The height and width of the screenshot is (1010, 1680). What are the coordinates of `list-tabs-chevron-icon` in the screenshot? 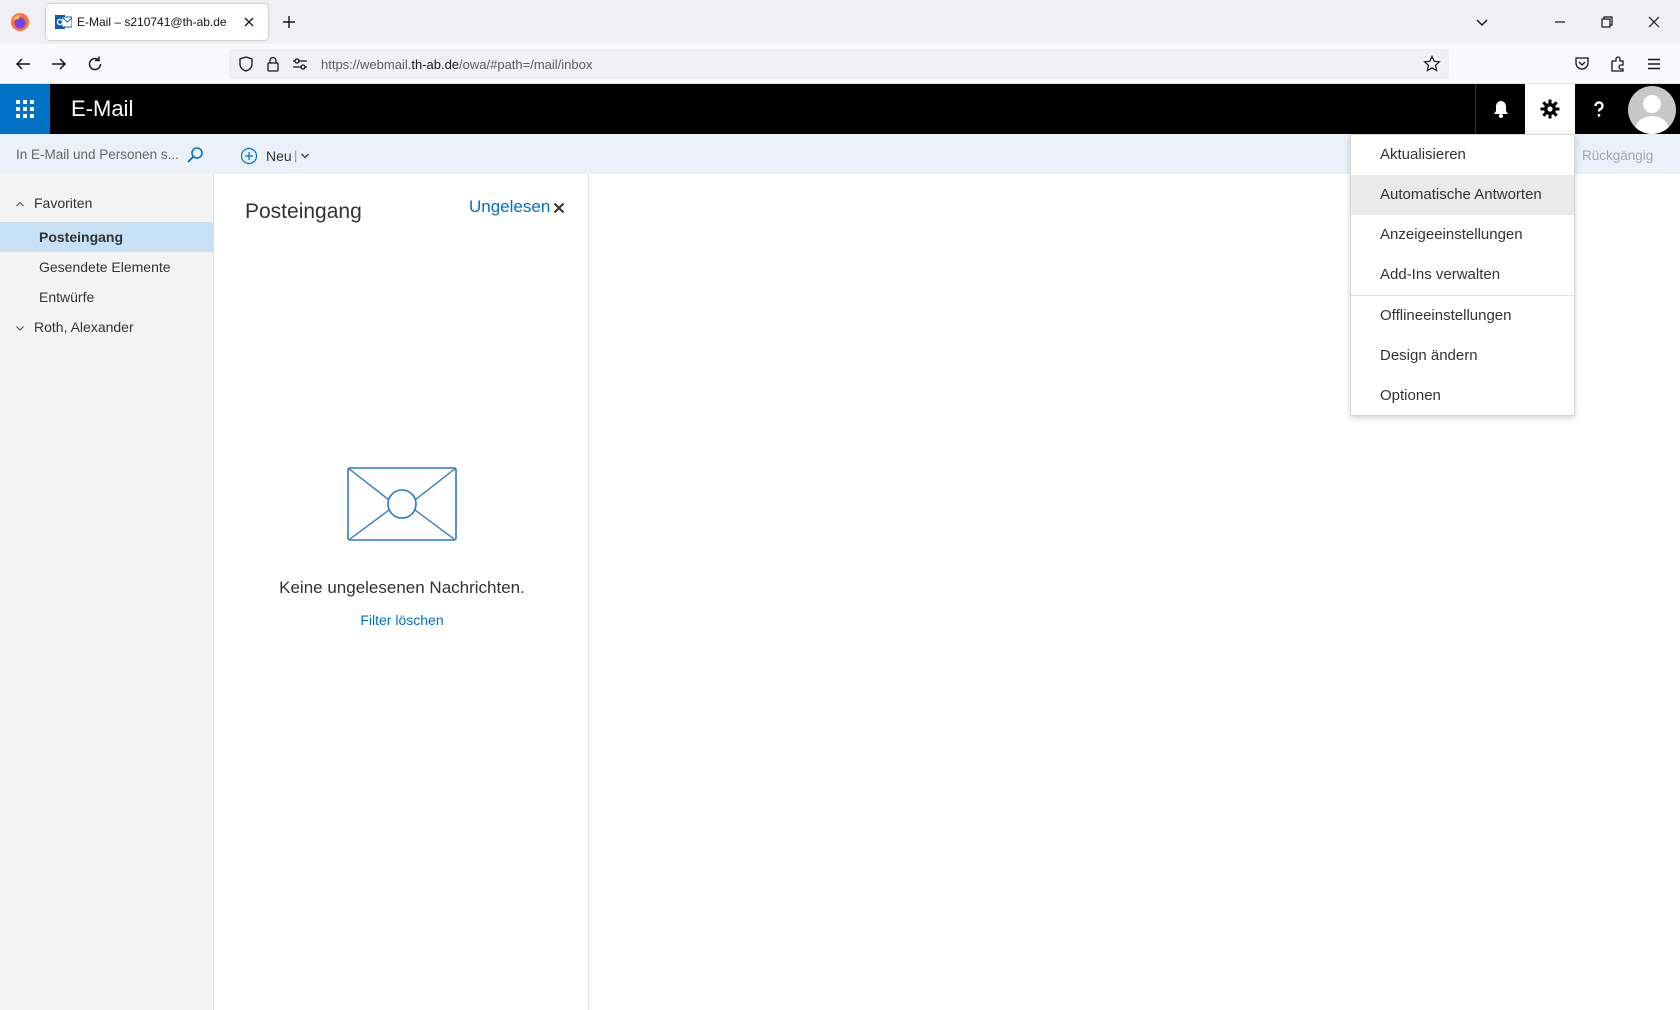 It's located at (1482, 22).